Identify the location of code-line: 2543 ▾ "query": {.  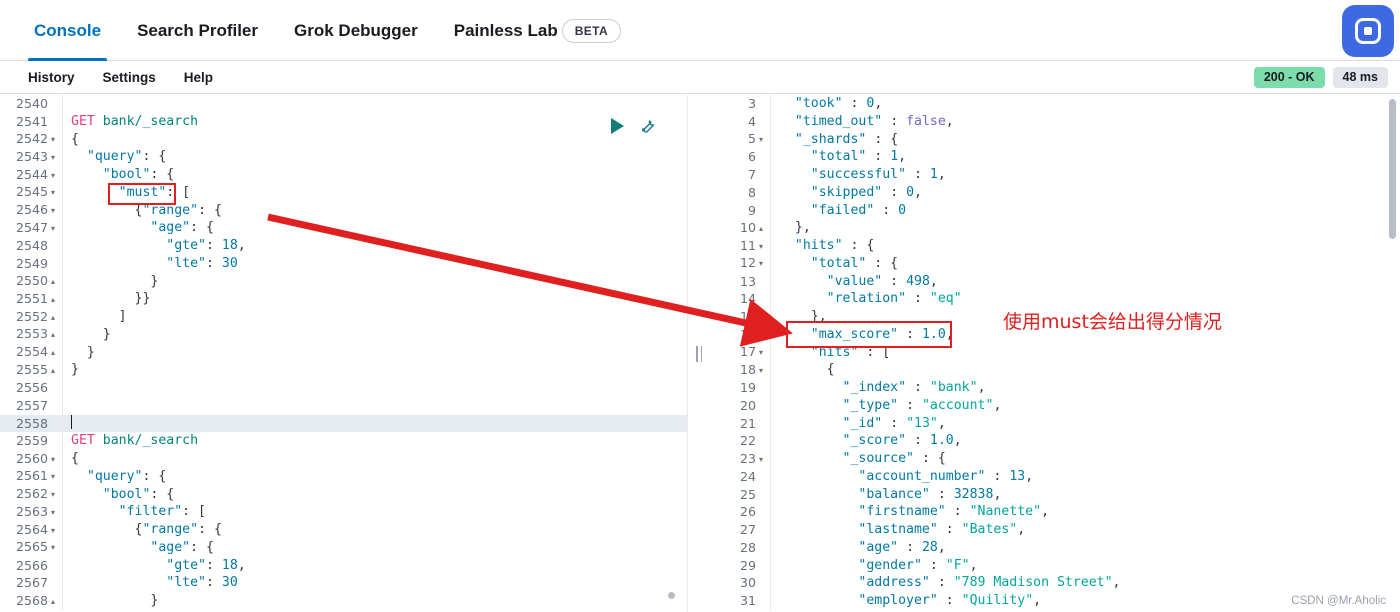
(343, 157).